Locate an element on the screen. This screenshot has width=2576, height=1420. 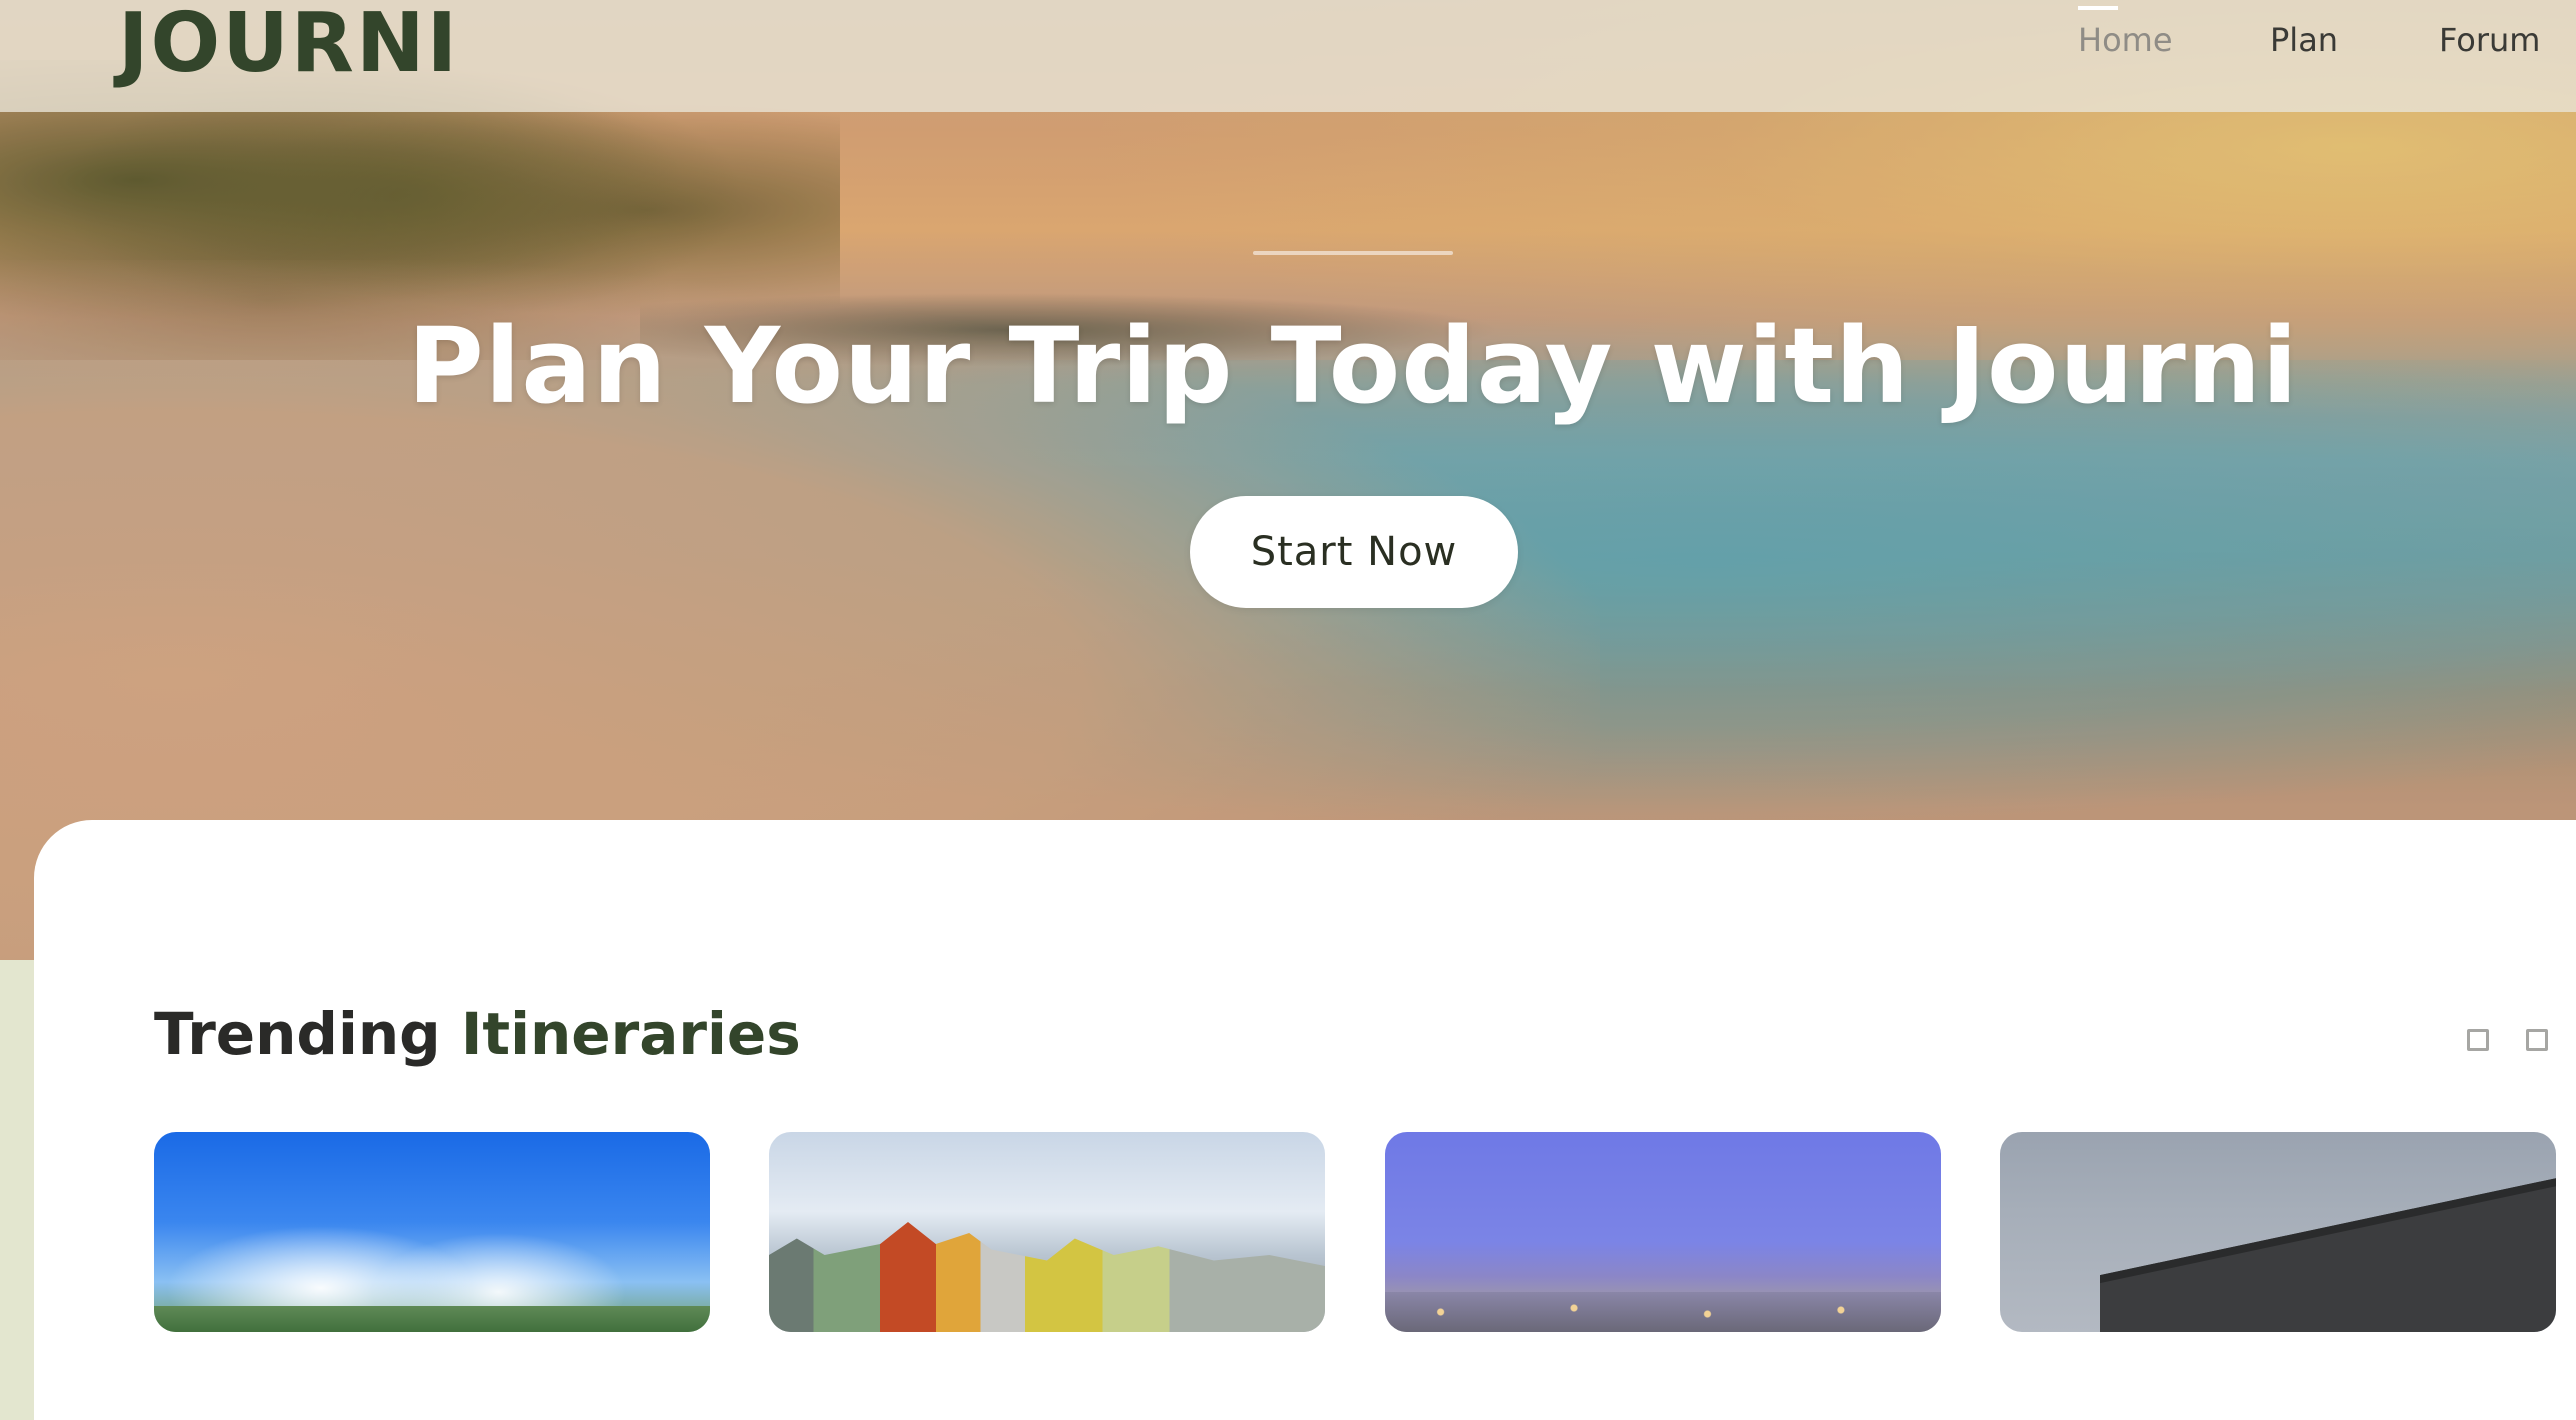
hero-accent-line is located at coordinates (1353, 253).